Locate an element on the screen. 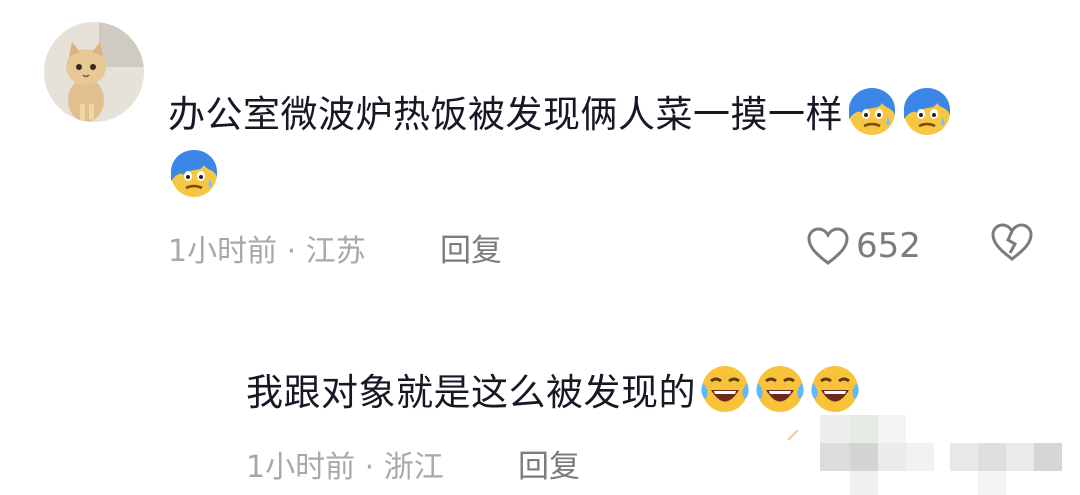 The height and width of the screenshot is (495, 1080). reply-reply-button: 回复 is located at coordinates (549, 463).